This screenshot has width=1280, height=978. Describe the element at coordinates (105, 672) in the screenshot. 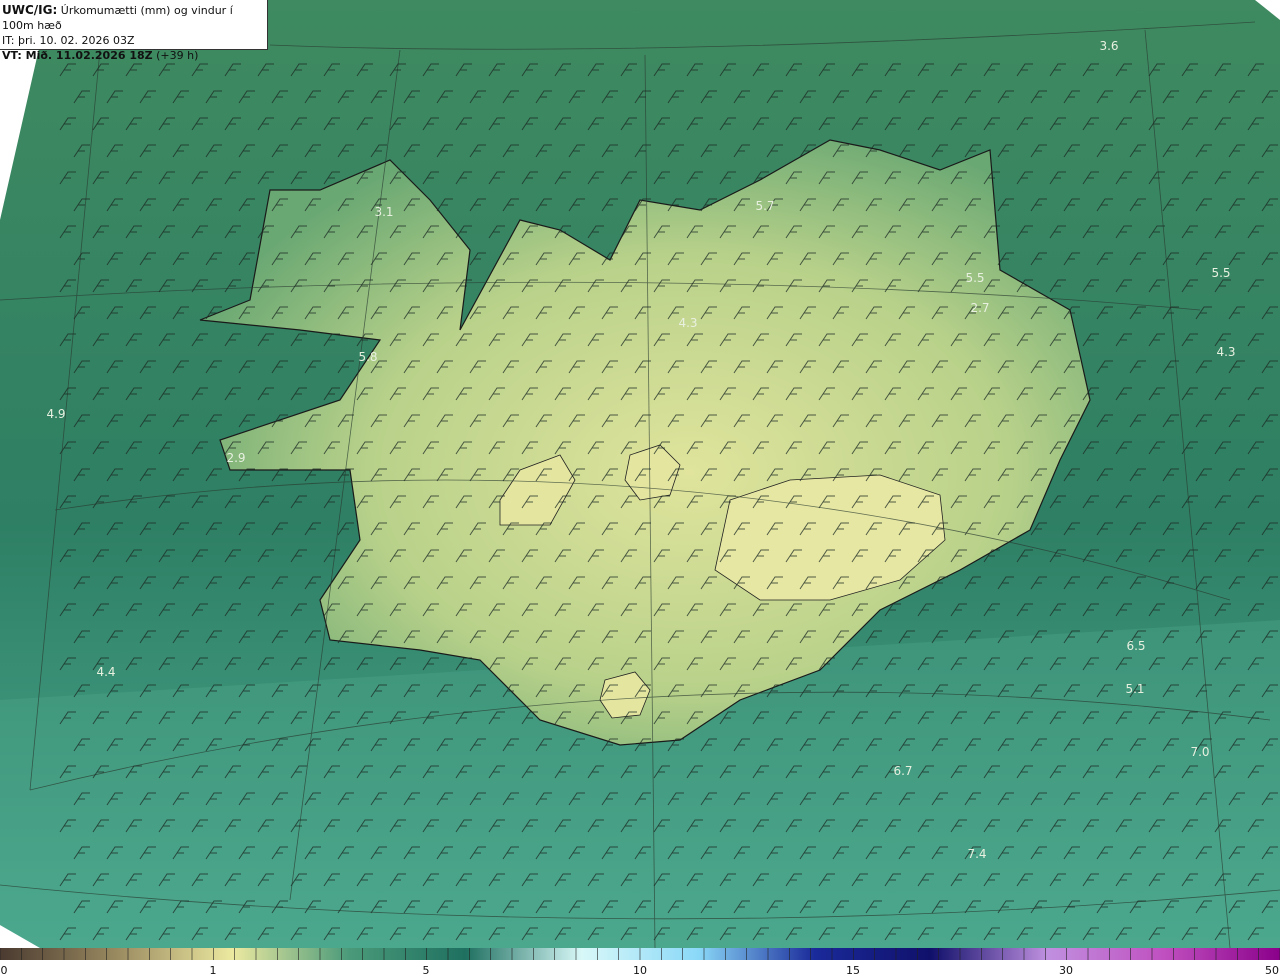

I see `precip-value: 4.4` at that location.